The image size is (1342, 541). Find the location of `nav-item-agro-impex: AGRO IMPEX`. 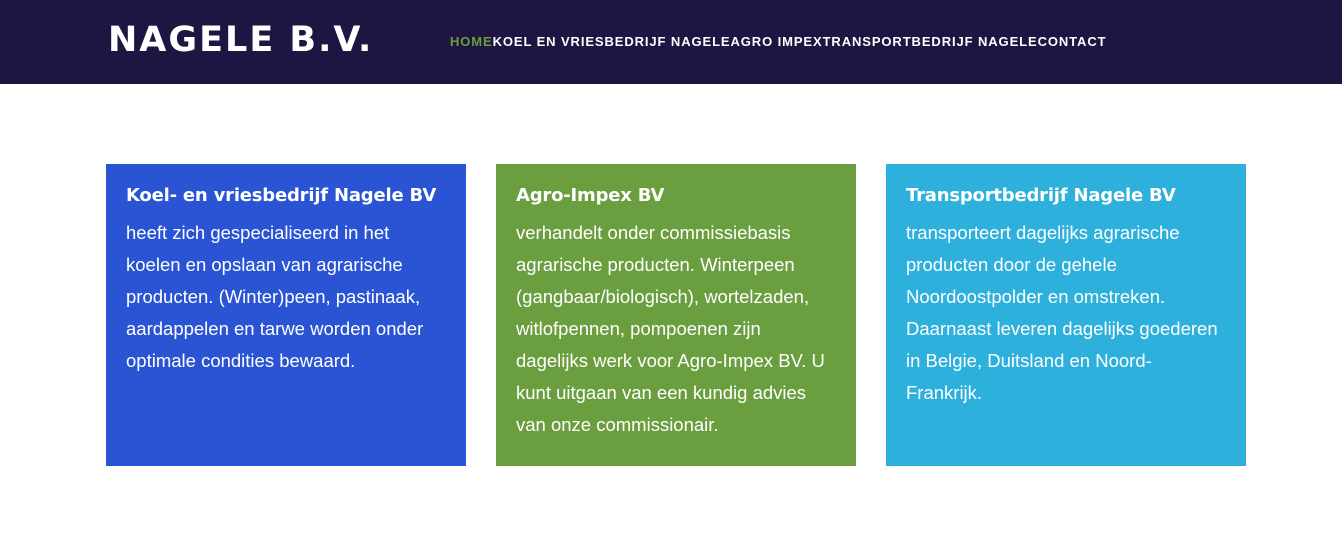

nav-item-agro-impex: AGRO IMPEX is located at coordinates (776, 41).